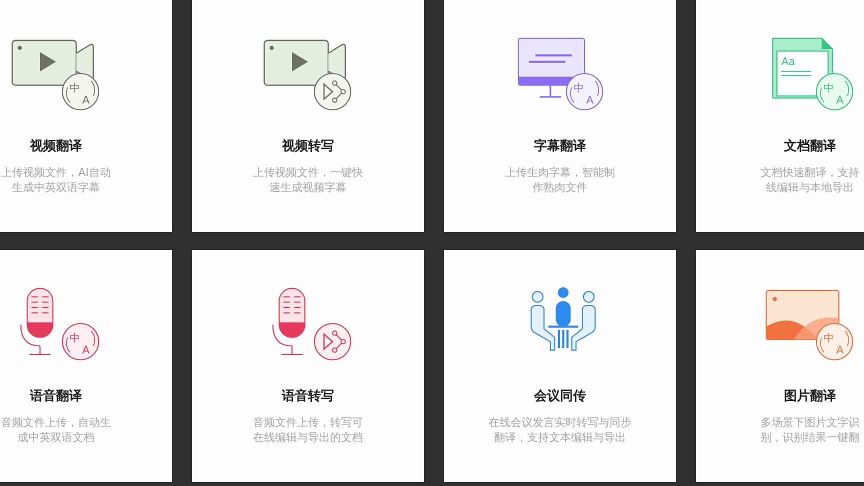 This screenshot has height=486, width=864. Describe the element at coordinates (780, 366) in the screenshot. I see `feature-card: 中 A 图片翻译 多场景下图片文字识 别，识别结果一键翻` at that location.